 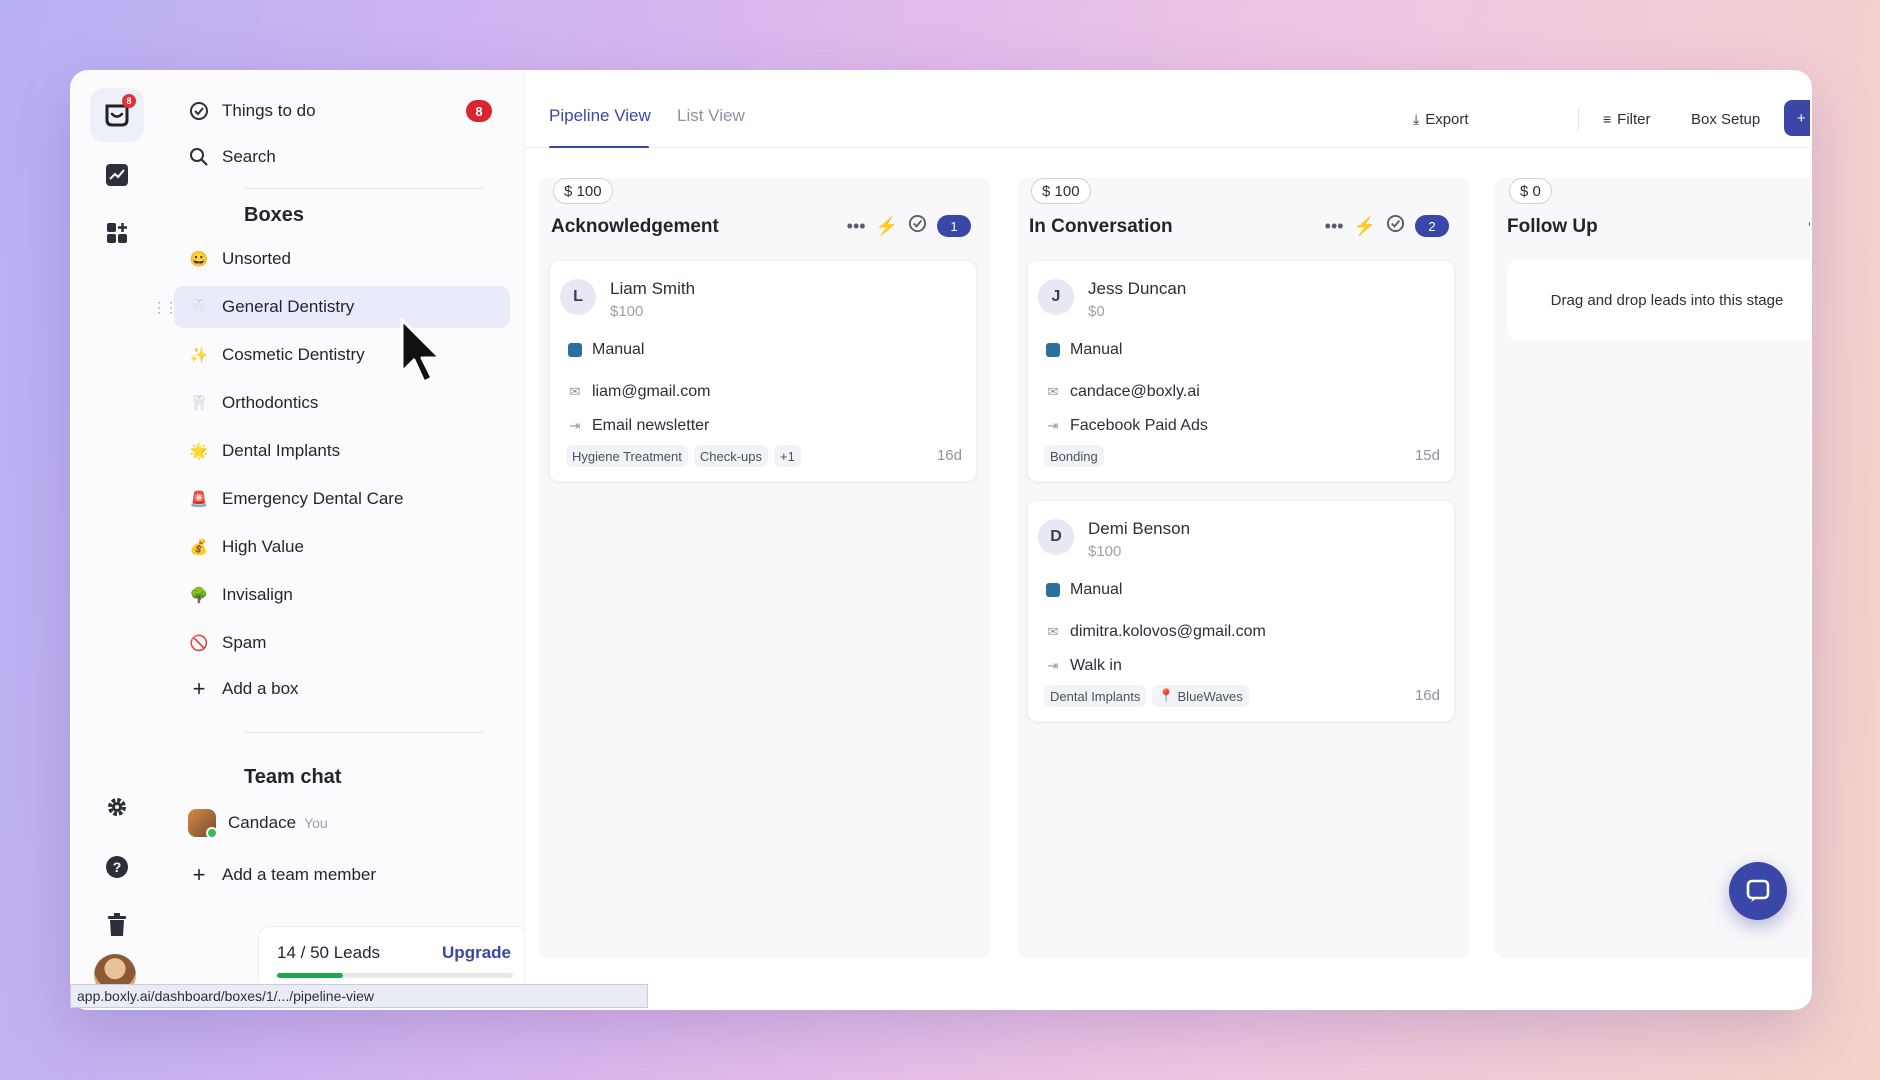 I want to click on lead-amount: $0, so click(x=1096, y=311).